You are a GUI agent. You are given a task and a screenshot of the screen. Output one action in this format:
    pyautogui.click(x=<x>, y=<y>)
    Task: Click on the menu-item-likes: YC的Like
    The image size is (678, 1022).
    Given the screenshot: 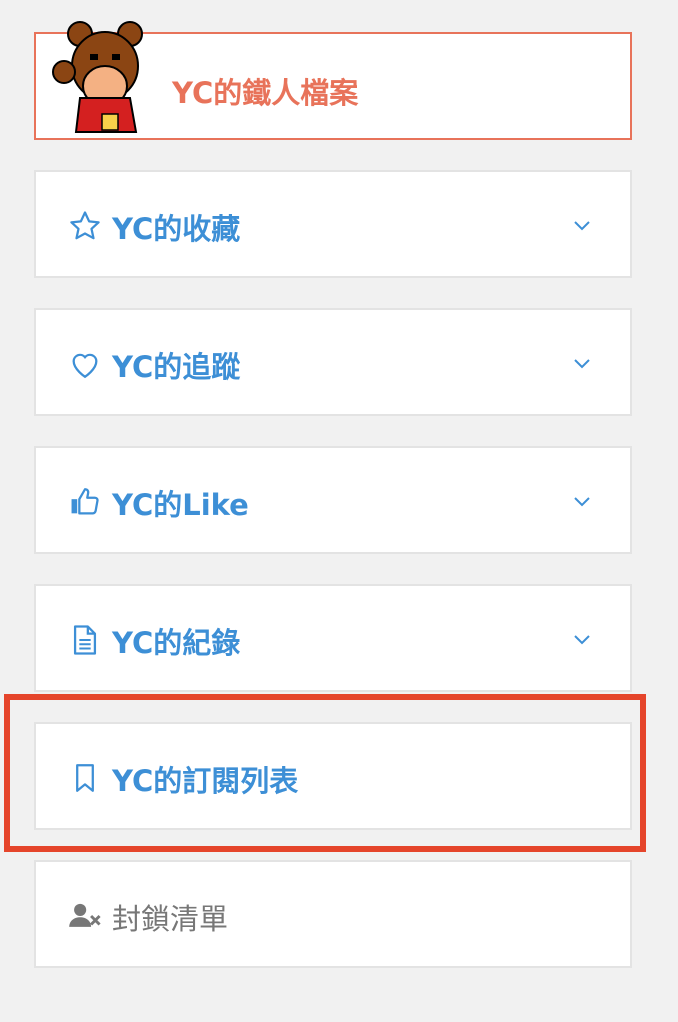 What is the action you would take?
    pyautogui.click(x=333, y=500)
    